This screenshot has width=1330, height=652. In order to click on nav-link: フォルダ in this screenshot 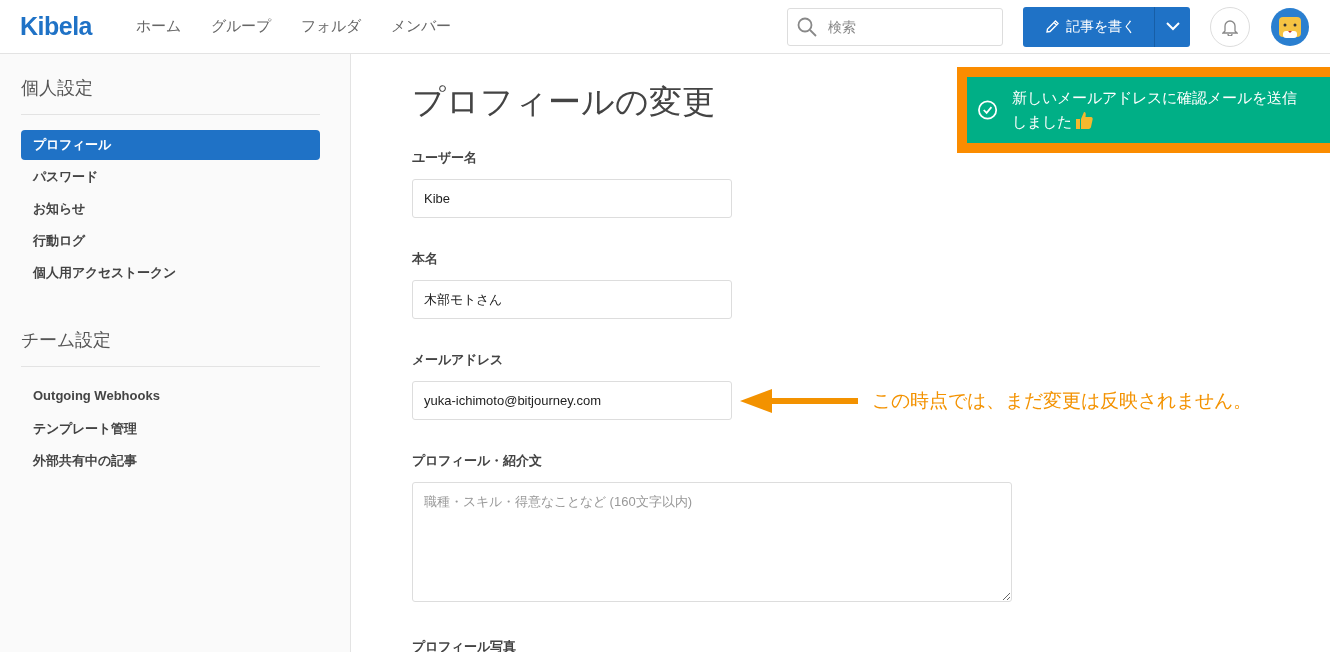, I will do `click(331, 26)`.